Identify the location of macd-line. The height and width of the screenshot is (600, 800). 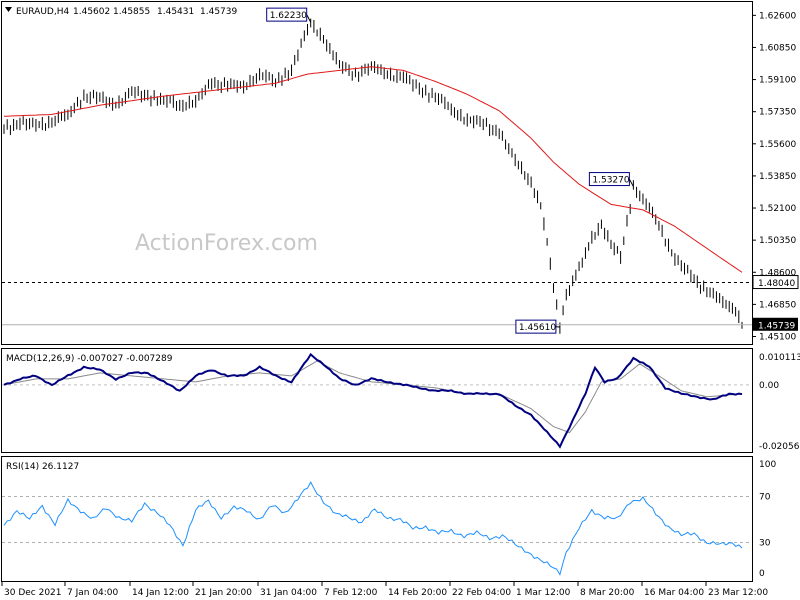
(373, 400).